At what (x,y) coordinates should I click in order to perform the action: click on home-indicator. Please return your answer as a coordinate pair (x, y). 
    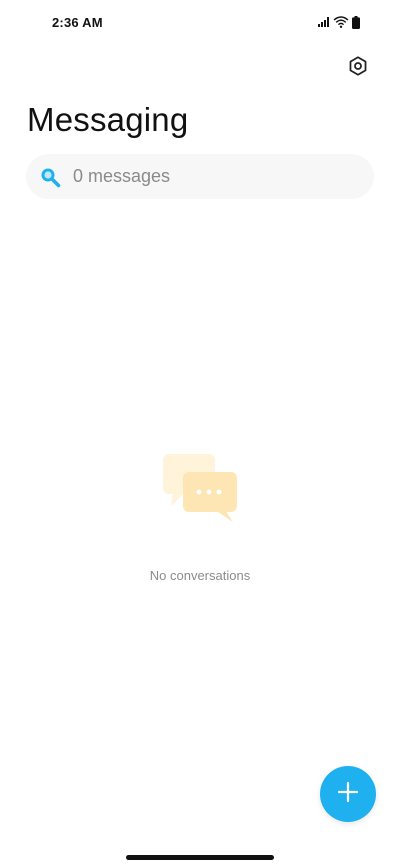
    Looking at the image, I should click on (200, 857).